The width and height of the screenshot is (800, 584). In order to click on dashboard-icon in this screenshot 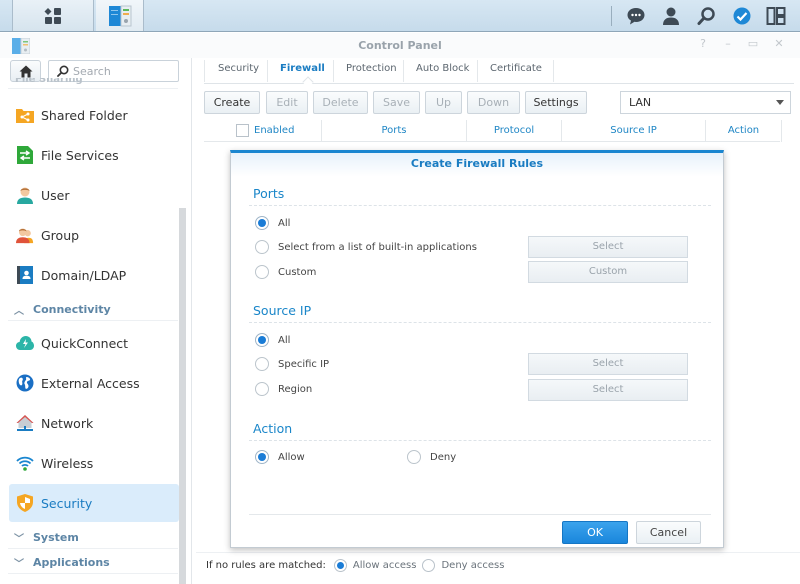, I will do `click(742, 15)`.